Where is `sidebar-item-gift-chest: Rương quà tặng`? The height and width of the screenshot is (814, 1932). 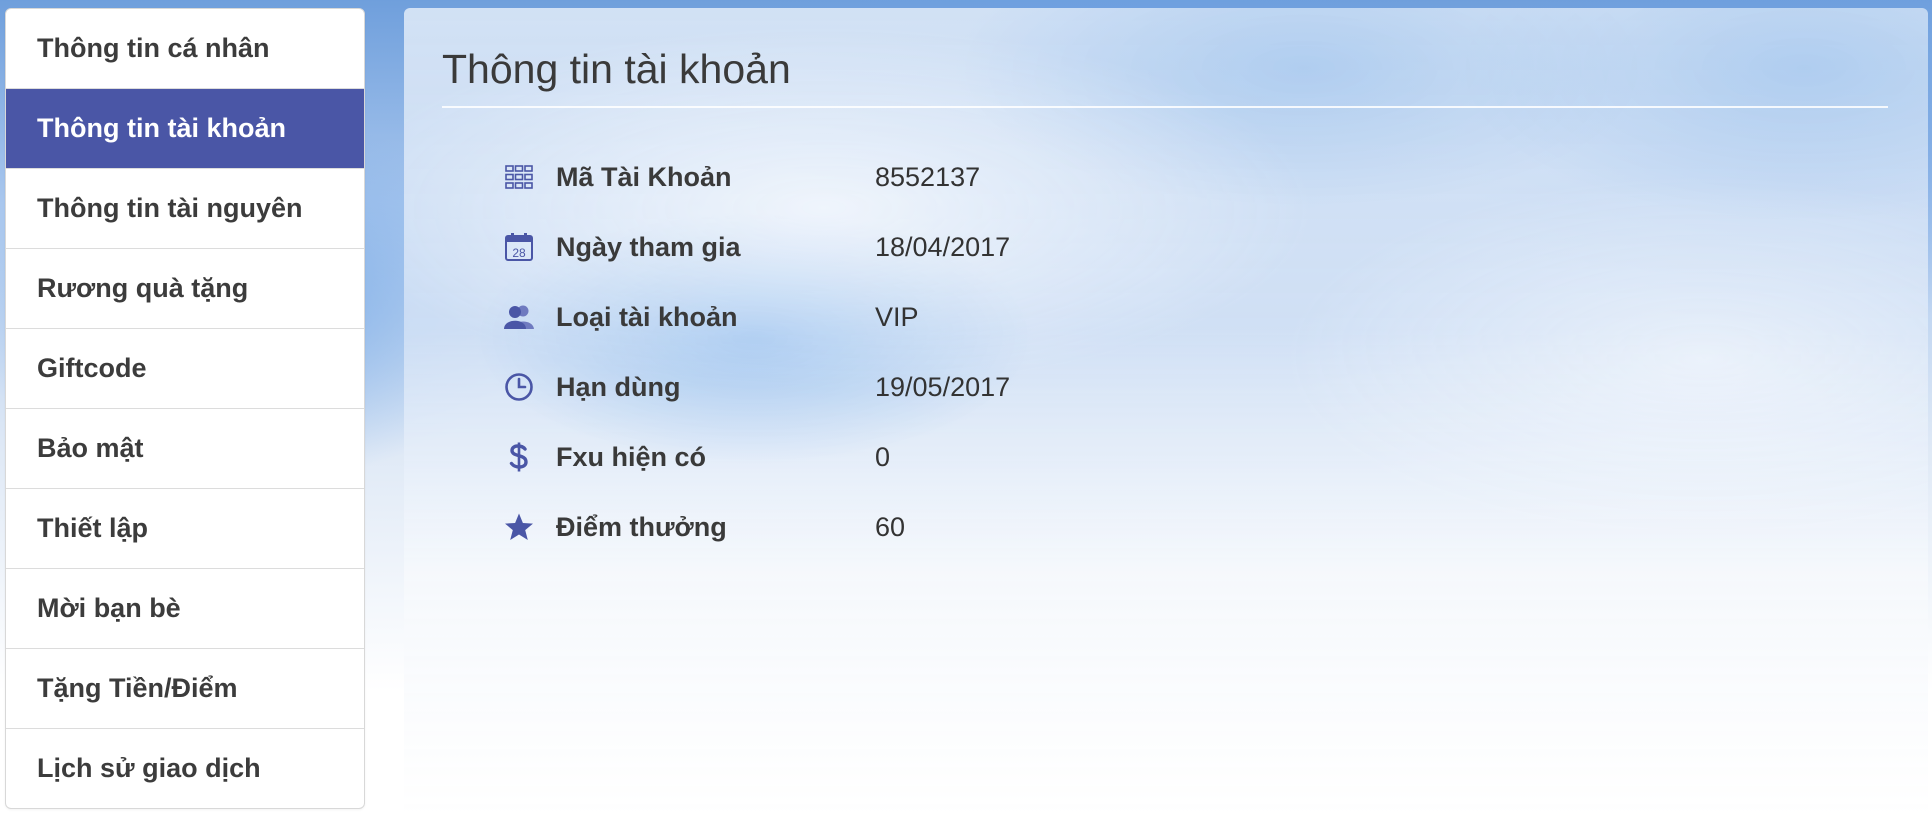
sidebar-item-gift-chest: Rương quà tặng is located at coordinates (185, 288).